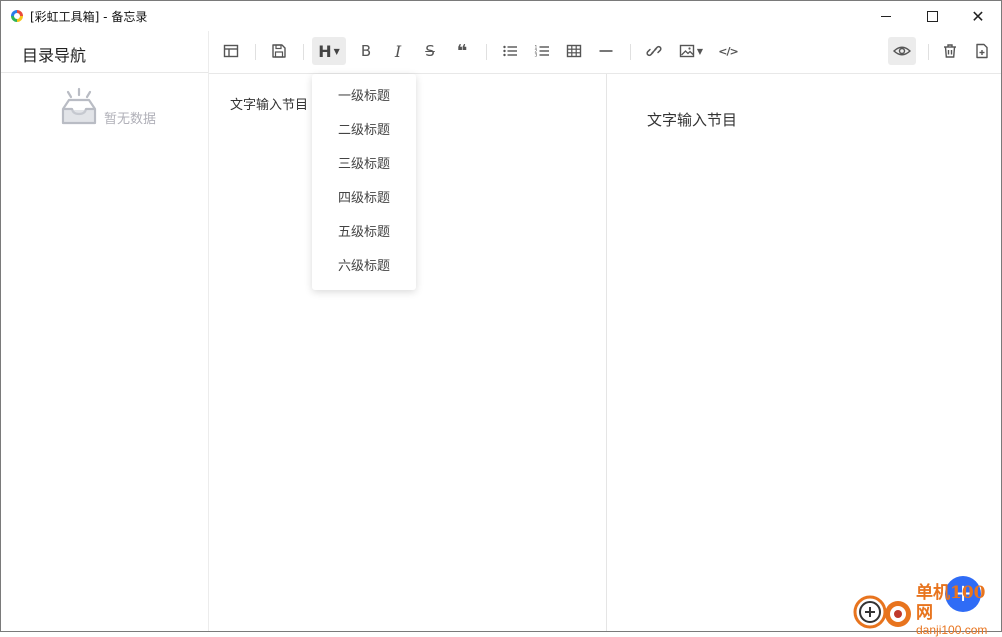 The image size is (1002, 637). What do you see at coordinates (325, 51) in the screenshot?
I see `heading-icon: H` at bounding box center [325, 51].